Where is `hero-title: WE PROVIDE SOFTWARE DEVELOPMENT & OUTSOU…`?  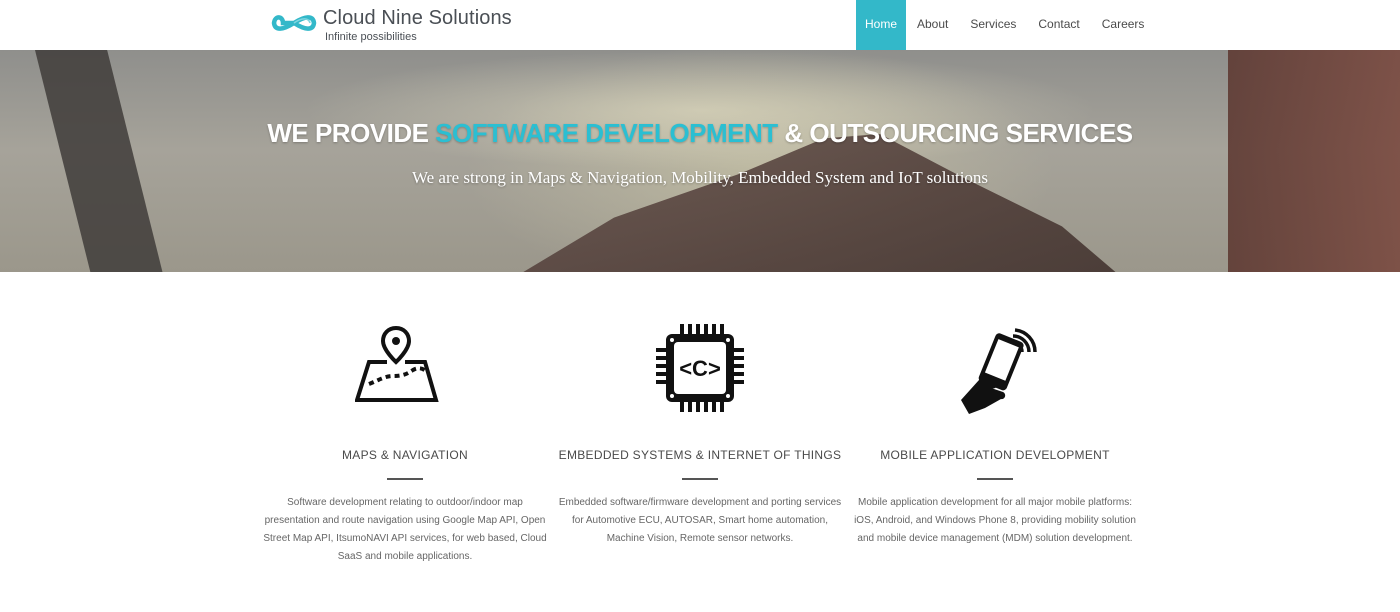 hero-title: WE PROVIDE SOFTWARE DEVELOPMENT & OUTSOU… is located at coordinates (700, 133).